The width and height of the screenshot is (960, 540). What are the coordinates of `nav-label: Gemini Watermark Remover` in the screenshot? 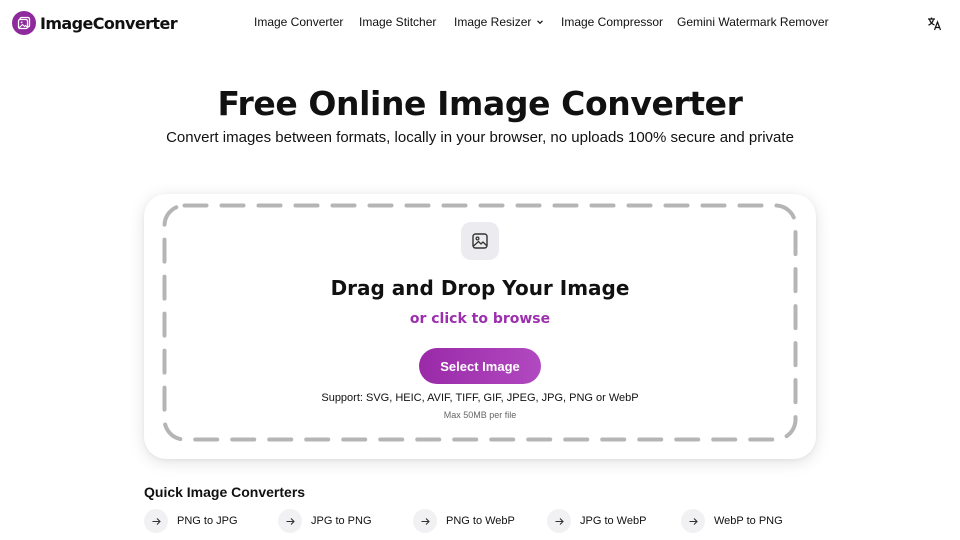 It's located at (753, 22).